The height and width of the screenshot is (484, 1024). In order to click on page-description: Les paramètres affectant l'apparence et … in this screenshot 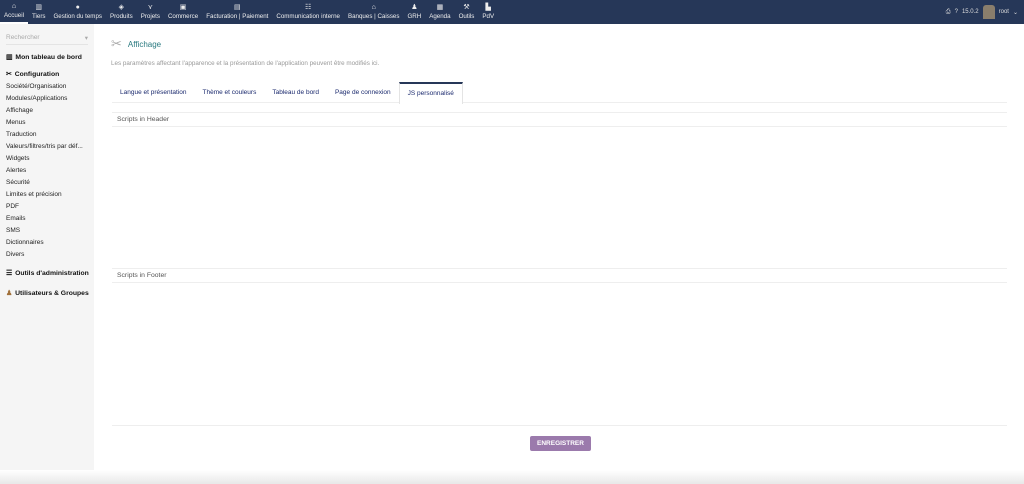, I will do `click(245, 63)`.